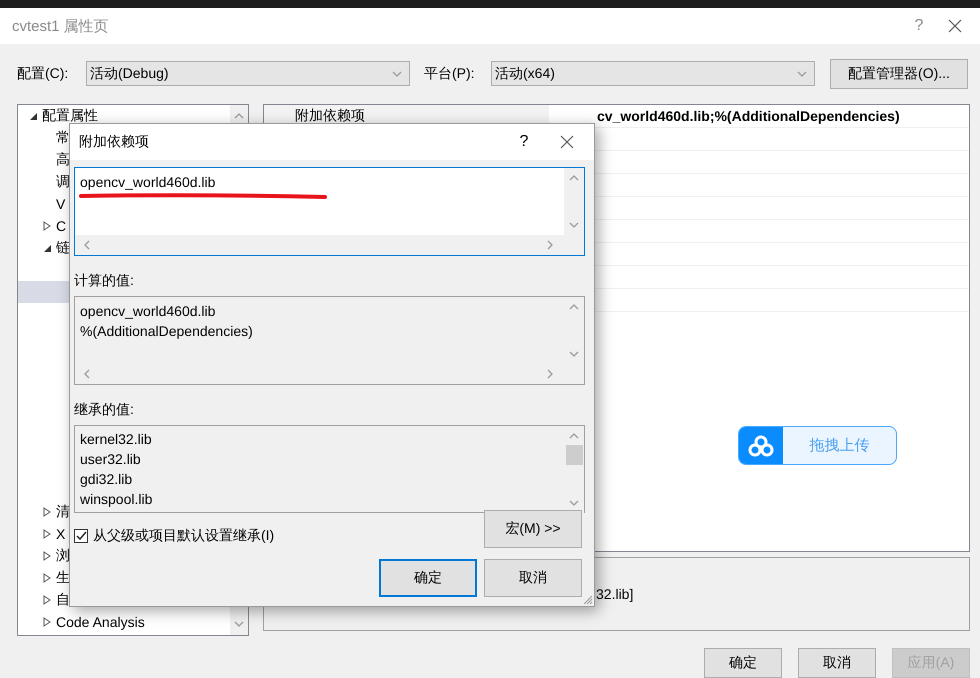 The height and width of the screenshot is (678, 980). I want to click on computed-label: 计算的值:, so click(104, 281).